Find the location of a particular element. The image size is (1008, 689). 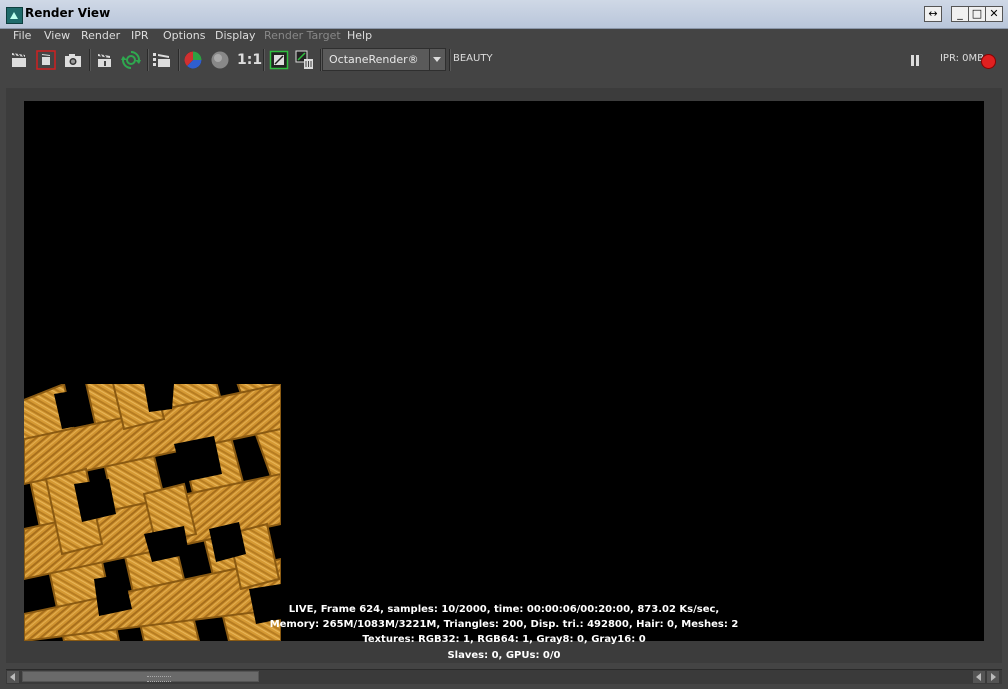

toolbar: 1:1 OctaneRender® BEAUTY IPR: 0MB is located at coordinates (504, 60).